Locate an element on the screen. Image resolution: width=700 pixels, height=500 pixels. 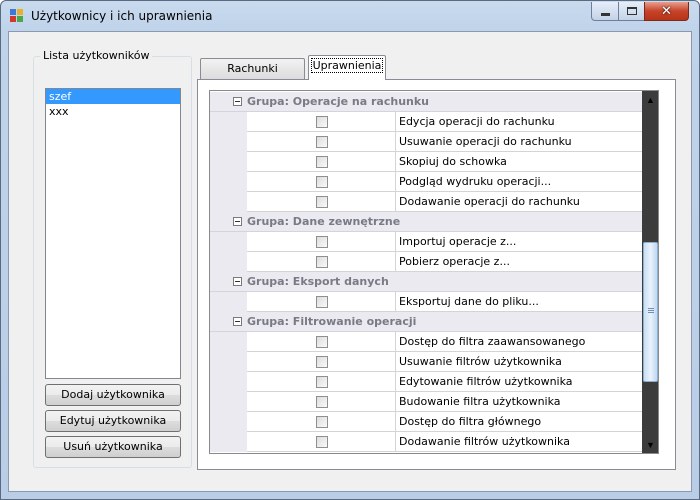
group-row: Grupa: Dane zewnętrzne is located at coordinates (426, 222).